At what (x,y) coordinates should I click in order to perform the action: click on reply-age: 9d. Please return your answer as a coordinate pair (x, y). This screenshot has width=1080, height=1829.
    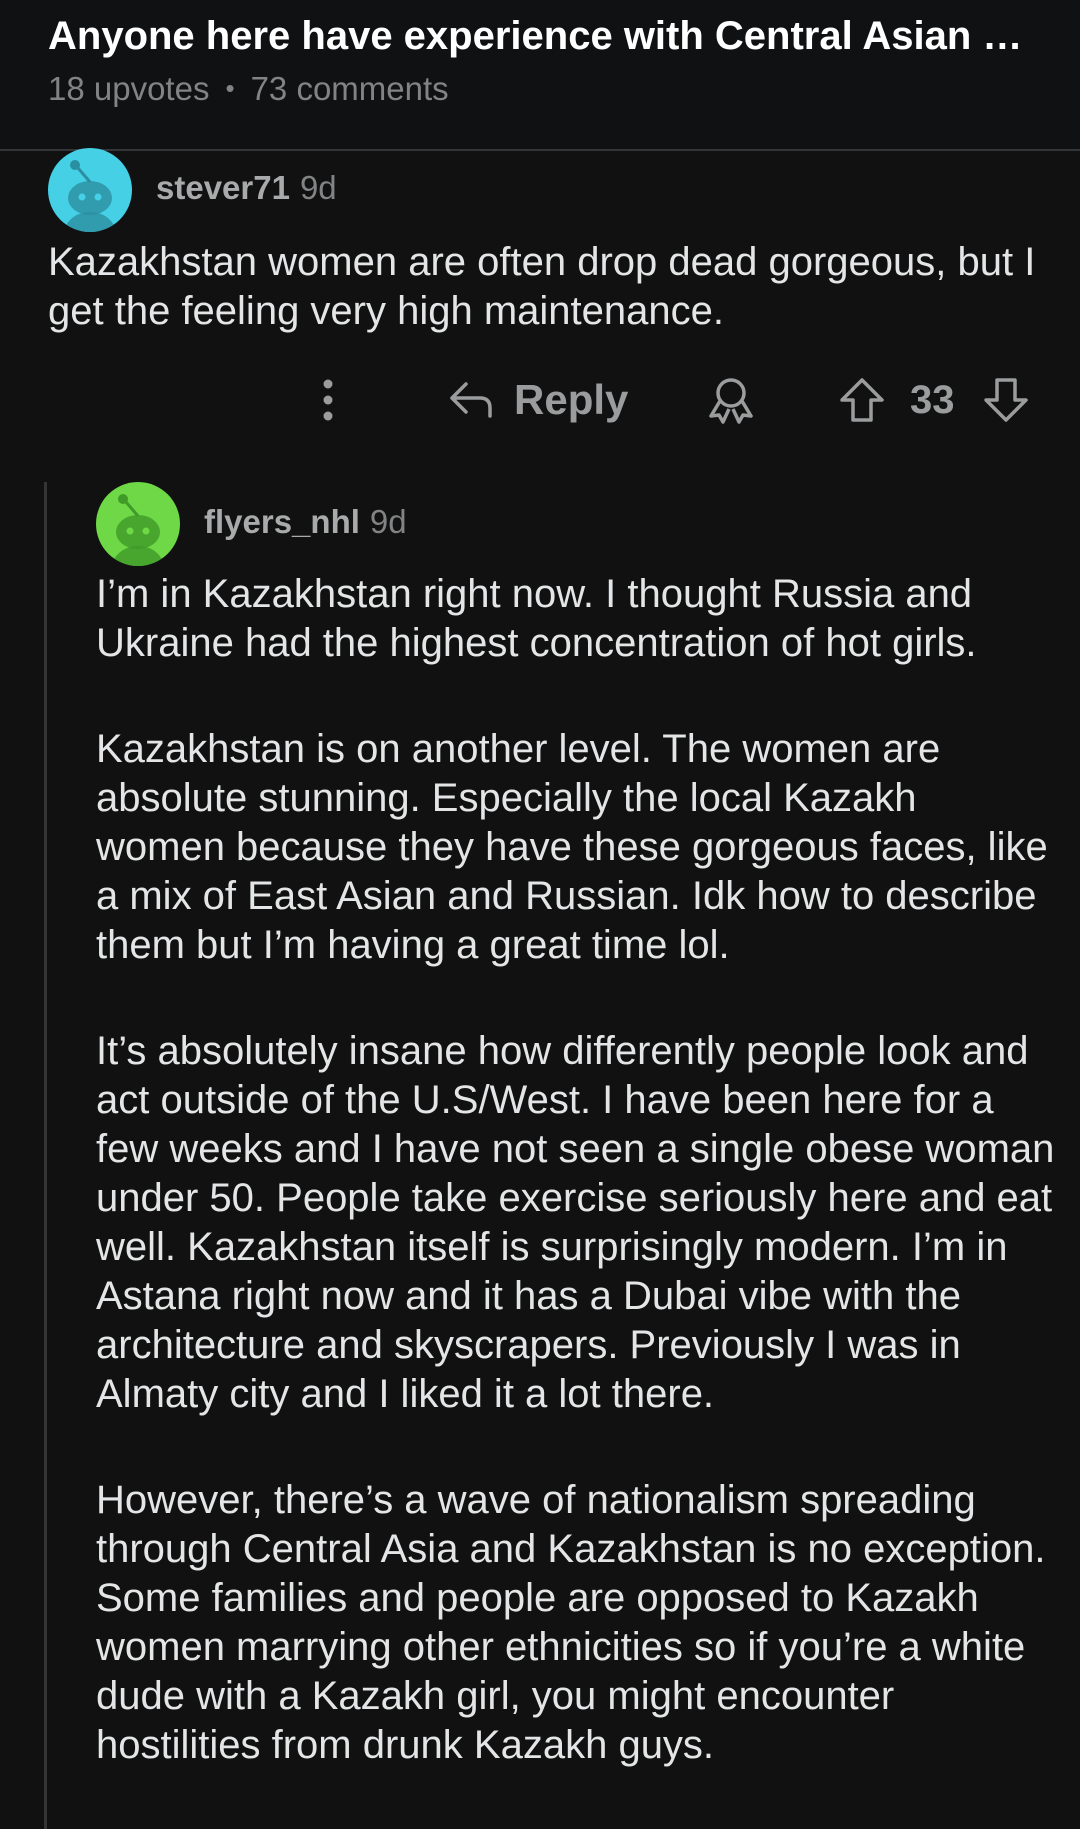
    Looking at the image, I should click on (388, 521).